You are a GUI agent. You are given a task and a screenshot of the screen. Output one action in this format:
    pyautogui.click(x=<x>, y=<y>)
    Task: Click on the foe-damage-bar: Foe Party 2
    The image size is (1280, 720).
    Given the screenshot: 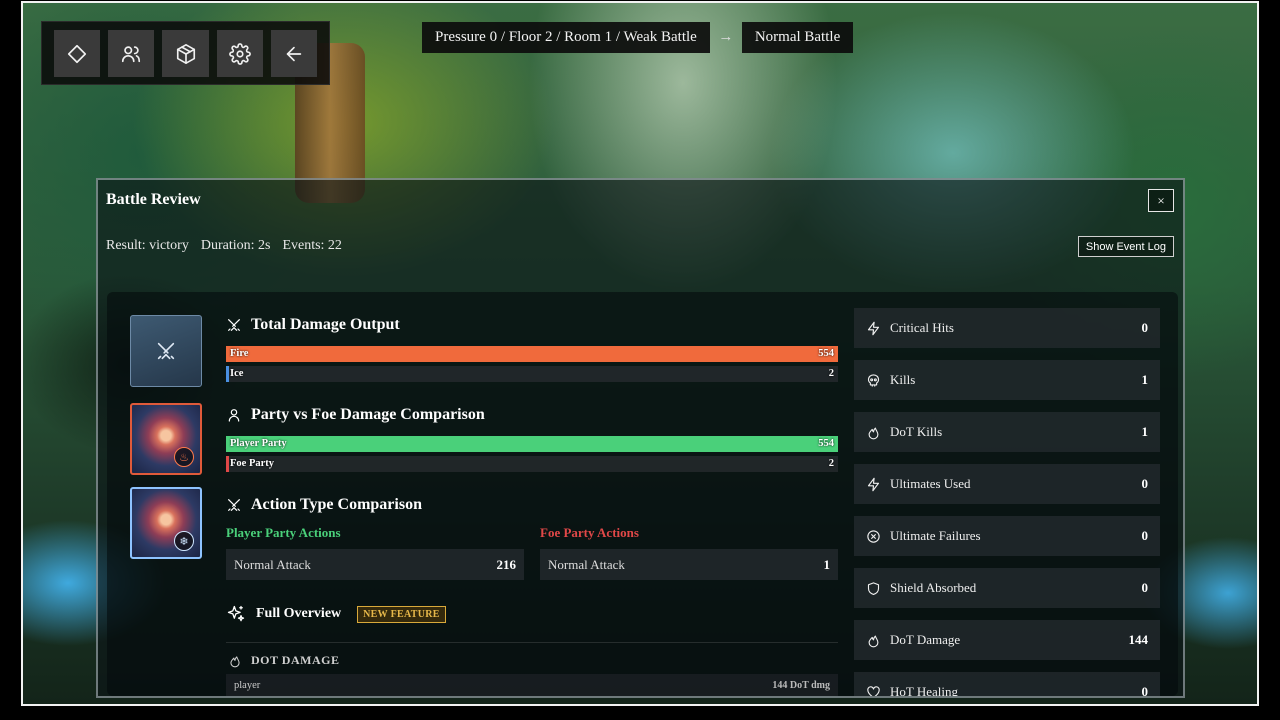 What is the action you would take?
    pyautogui.click(x=532, y=464)
    